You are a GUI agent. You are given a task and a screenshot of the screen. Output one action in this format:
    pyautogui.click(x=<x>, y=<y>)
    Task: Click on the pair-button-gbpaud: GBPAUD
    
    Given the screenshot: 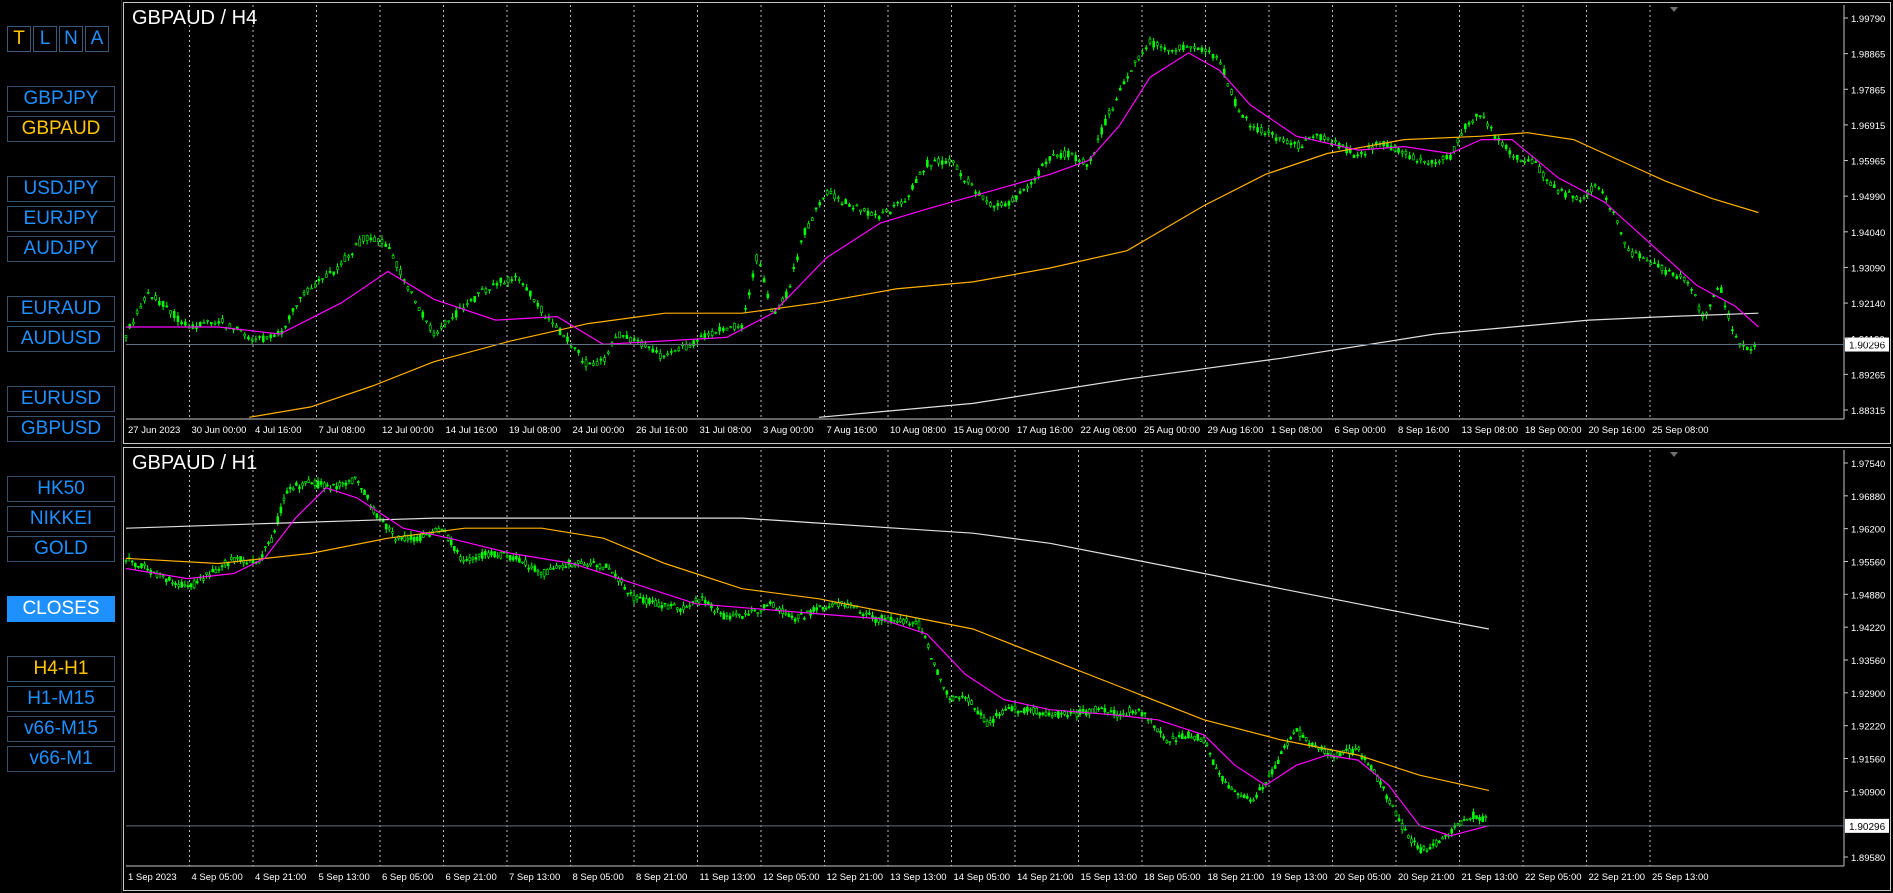 What is the action you would take?
    pyautogui.click(x=61, y=129)
    